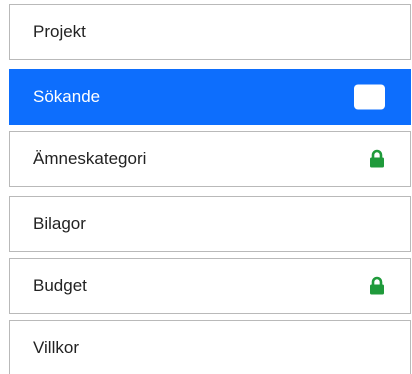 Image resolution: width=412 pixels, height=374 pixels. Describe the element at coordinates (210, 224) in the screenshot. I see `nav-item-bilagor: Bilagor` at that location.